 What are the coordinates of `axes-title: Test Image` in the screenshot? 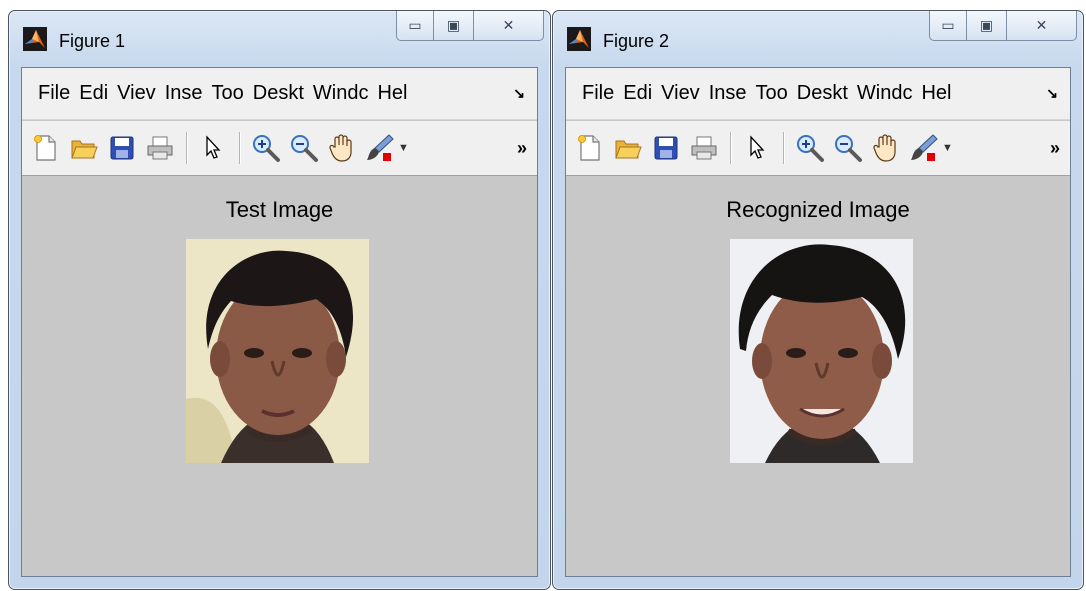 It's located at (279, 209).